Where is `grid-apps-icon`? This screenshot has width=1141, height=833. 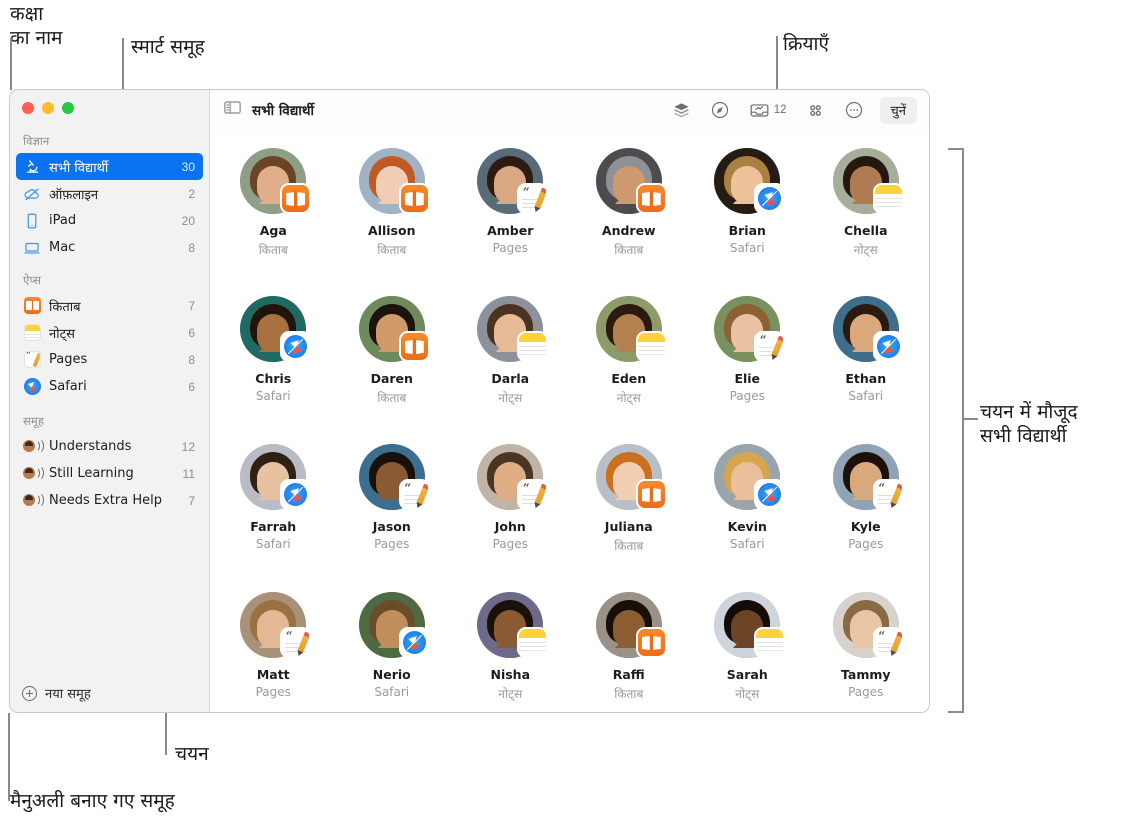
grid-apps-icon is located at coordinates (815, 110).